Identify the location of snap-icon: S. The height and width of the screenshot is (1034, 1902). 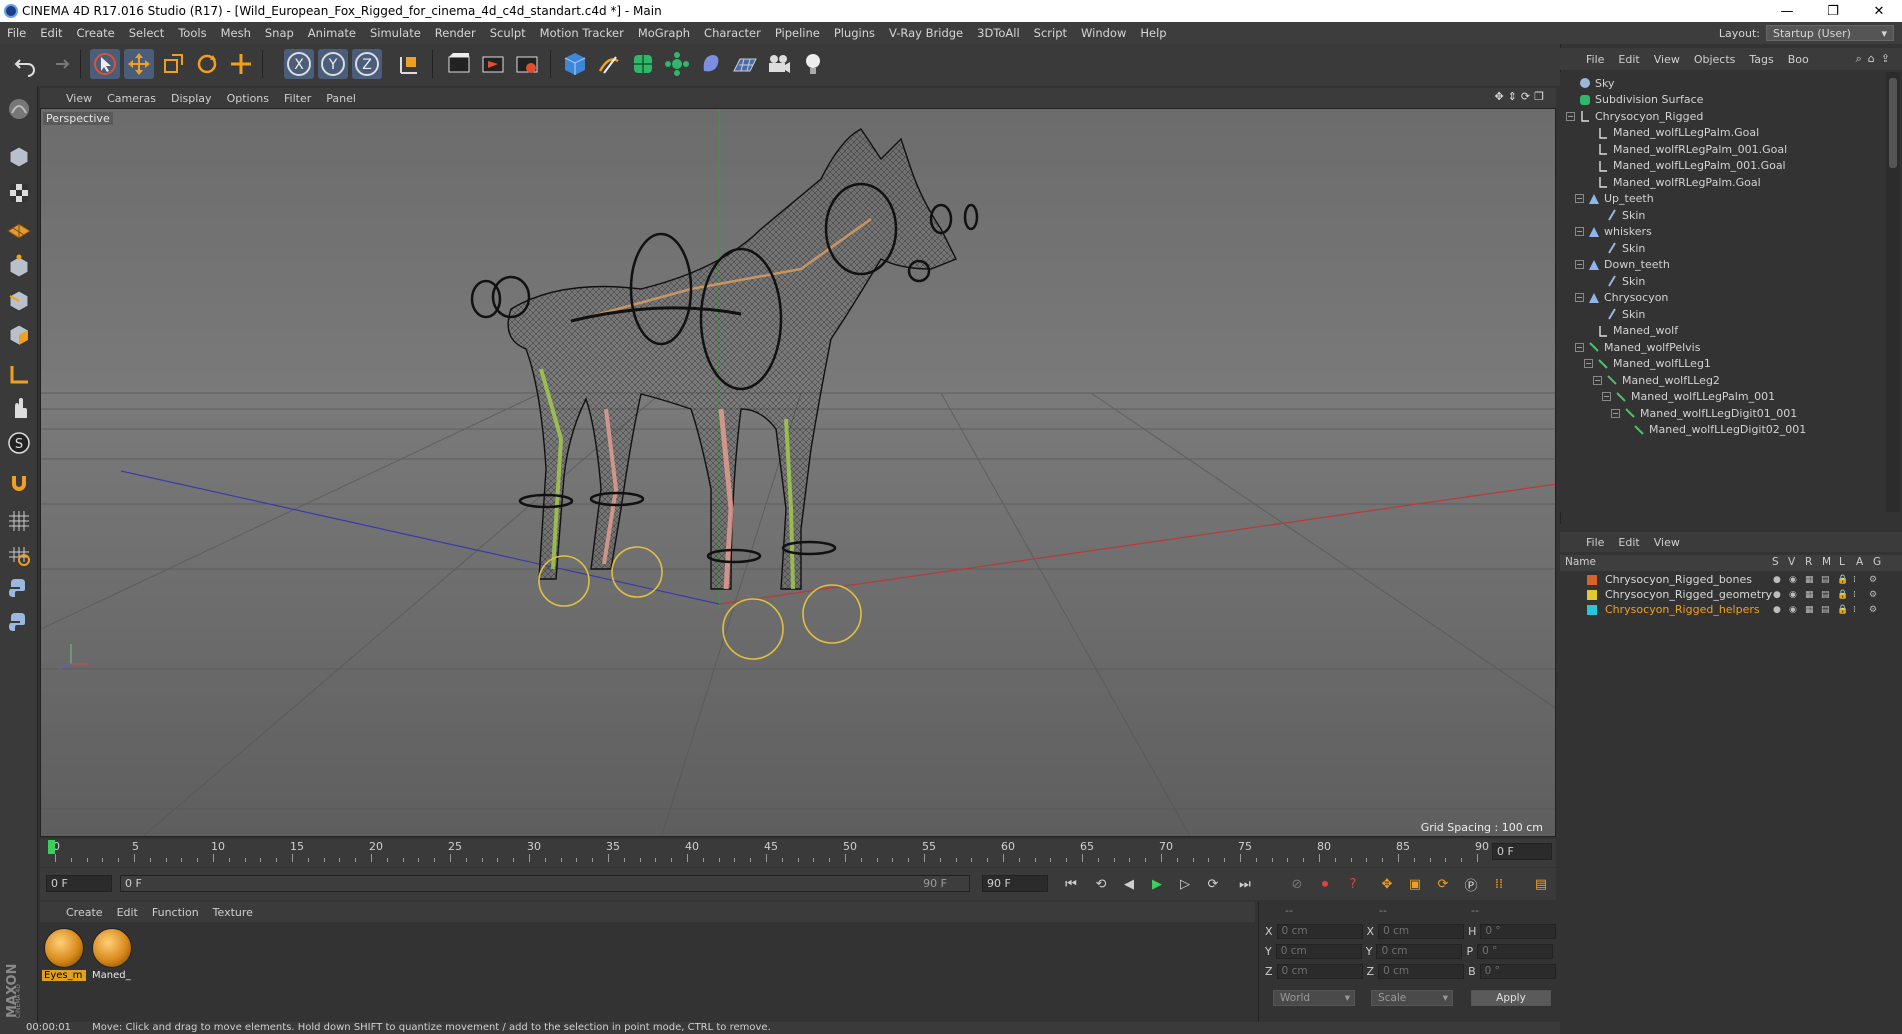
(19, 443).